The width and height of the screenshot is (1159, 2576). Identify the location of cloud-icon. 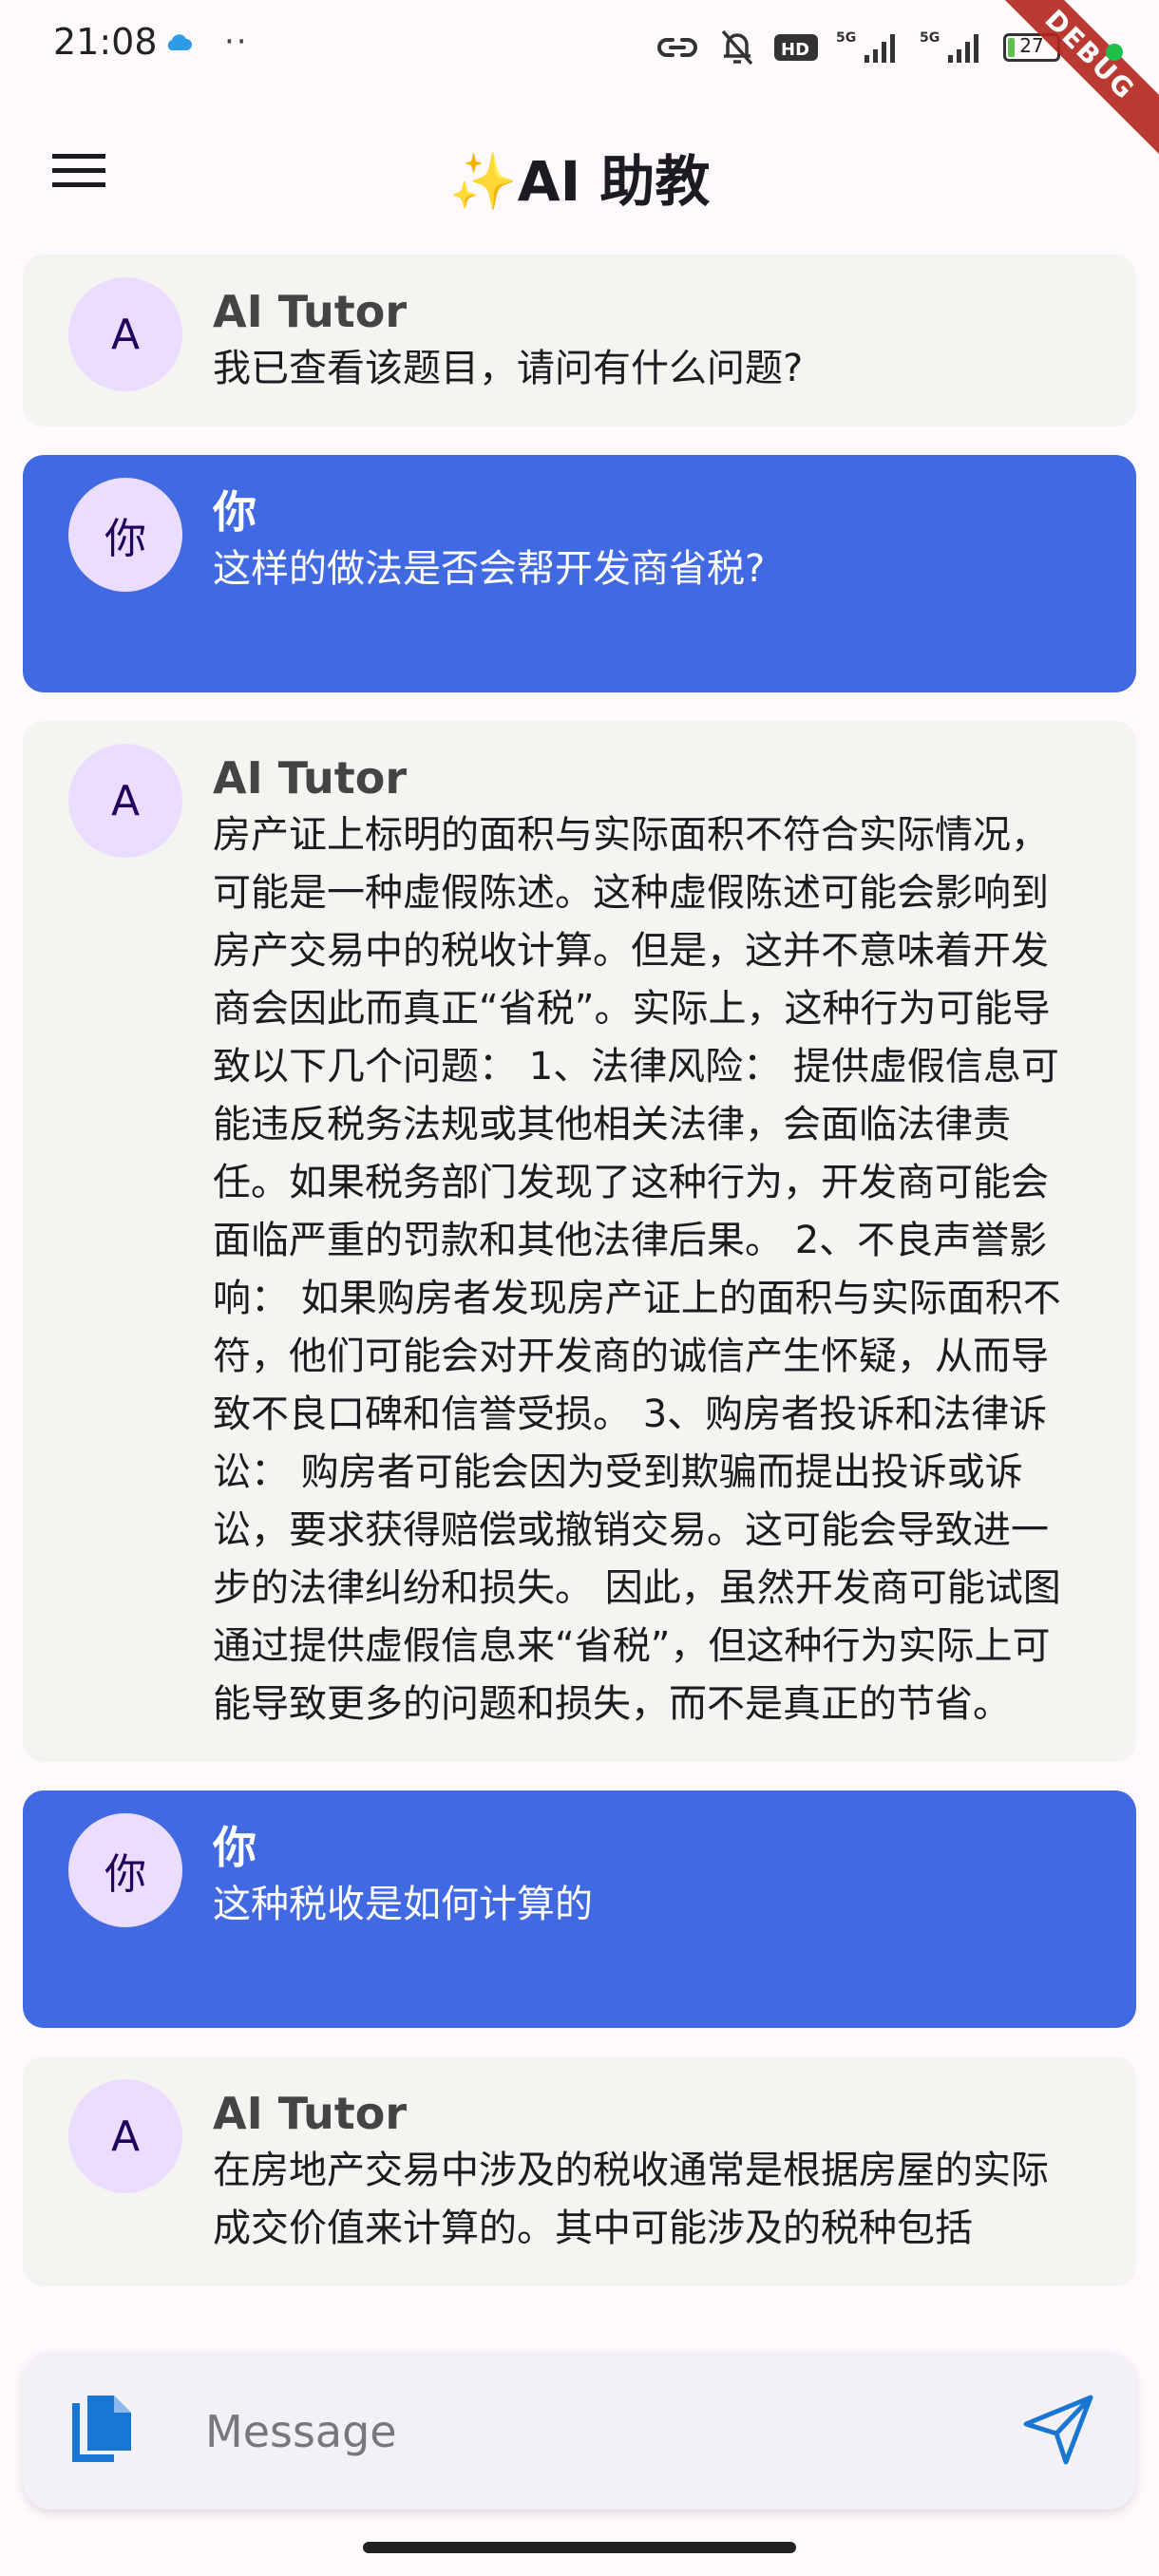
(179, 42).